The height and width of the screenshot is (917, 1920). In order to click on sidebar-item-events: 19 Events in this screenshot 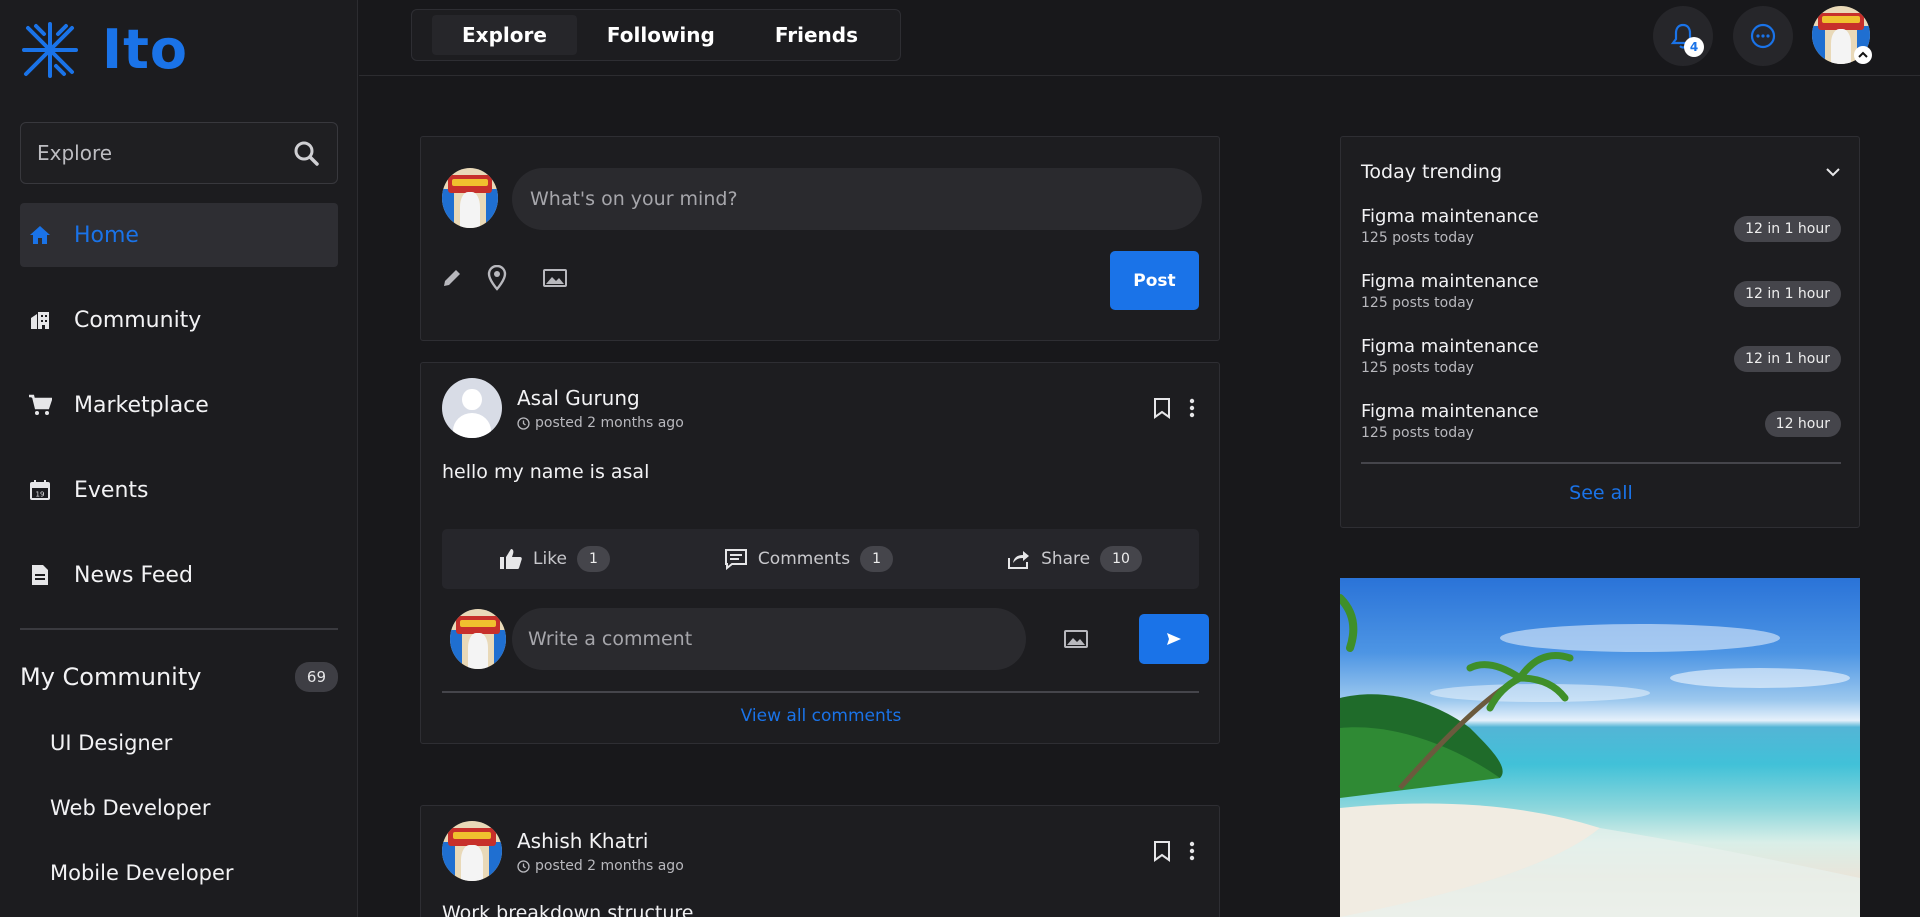, I will do `click(179, 490)`.